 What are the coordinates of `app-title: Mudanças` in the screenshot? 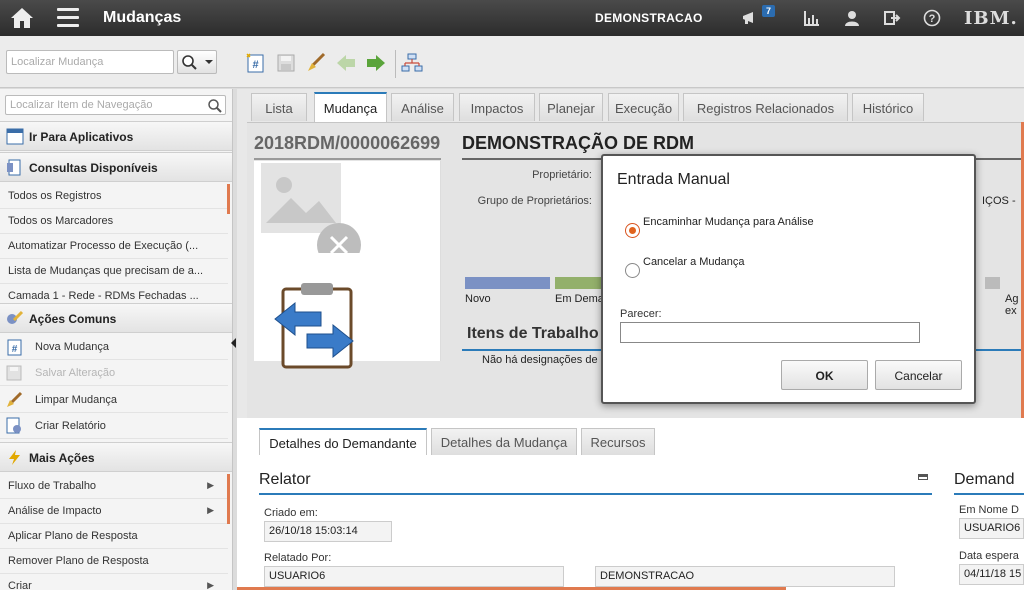 It's located at (142, 17).